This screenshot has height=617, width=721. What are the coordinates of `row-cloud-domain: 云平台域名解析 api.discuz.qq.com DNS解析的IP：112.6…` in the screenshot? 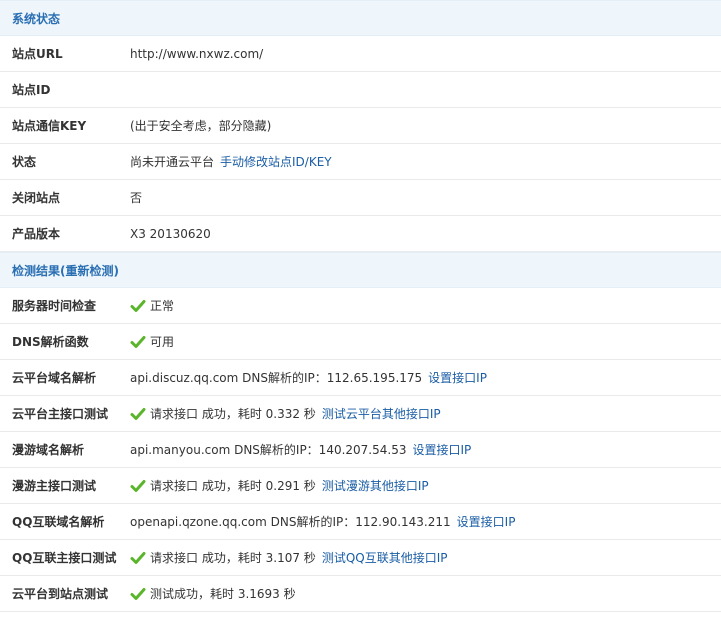 It's located at (360, 378).